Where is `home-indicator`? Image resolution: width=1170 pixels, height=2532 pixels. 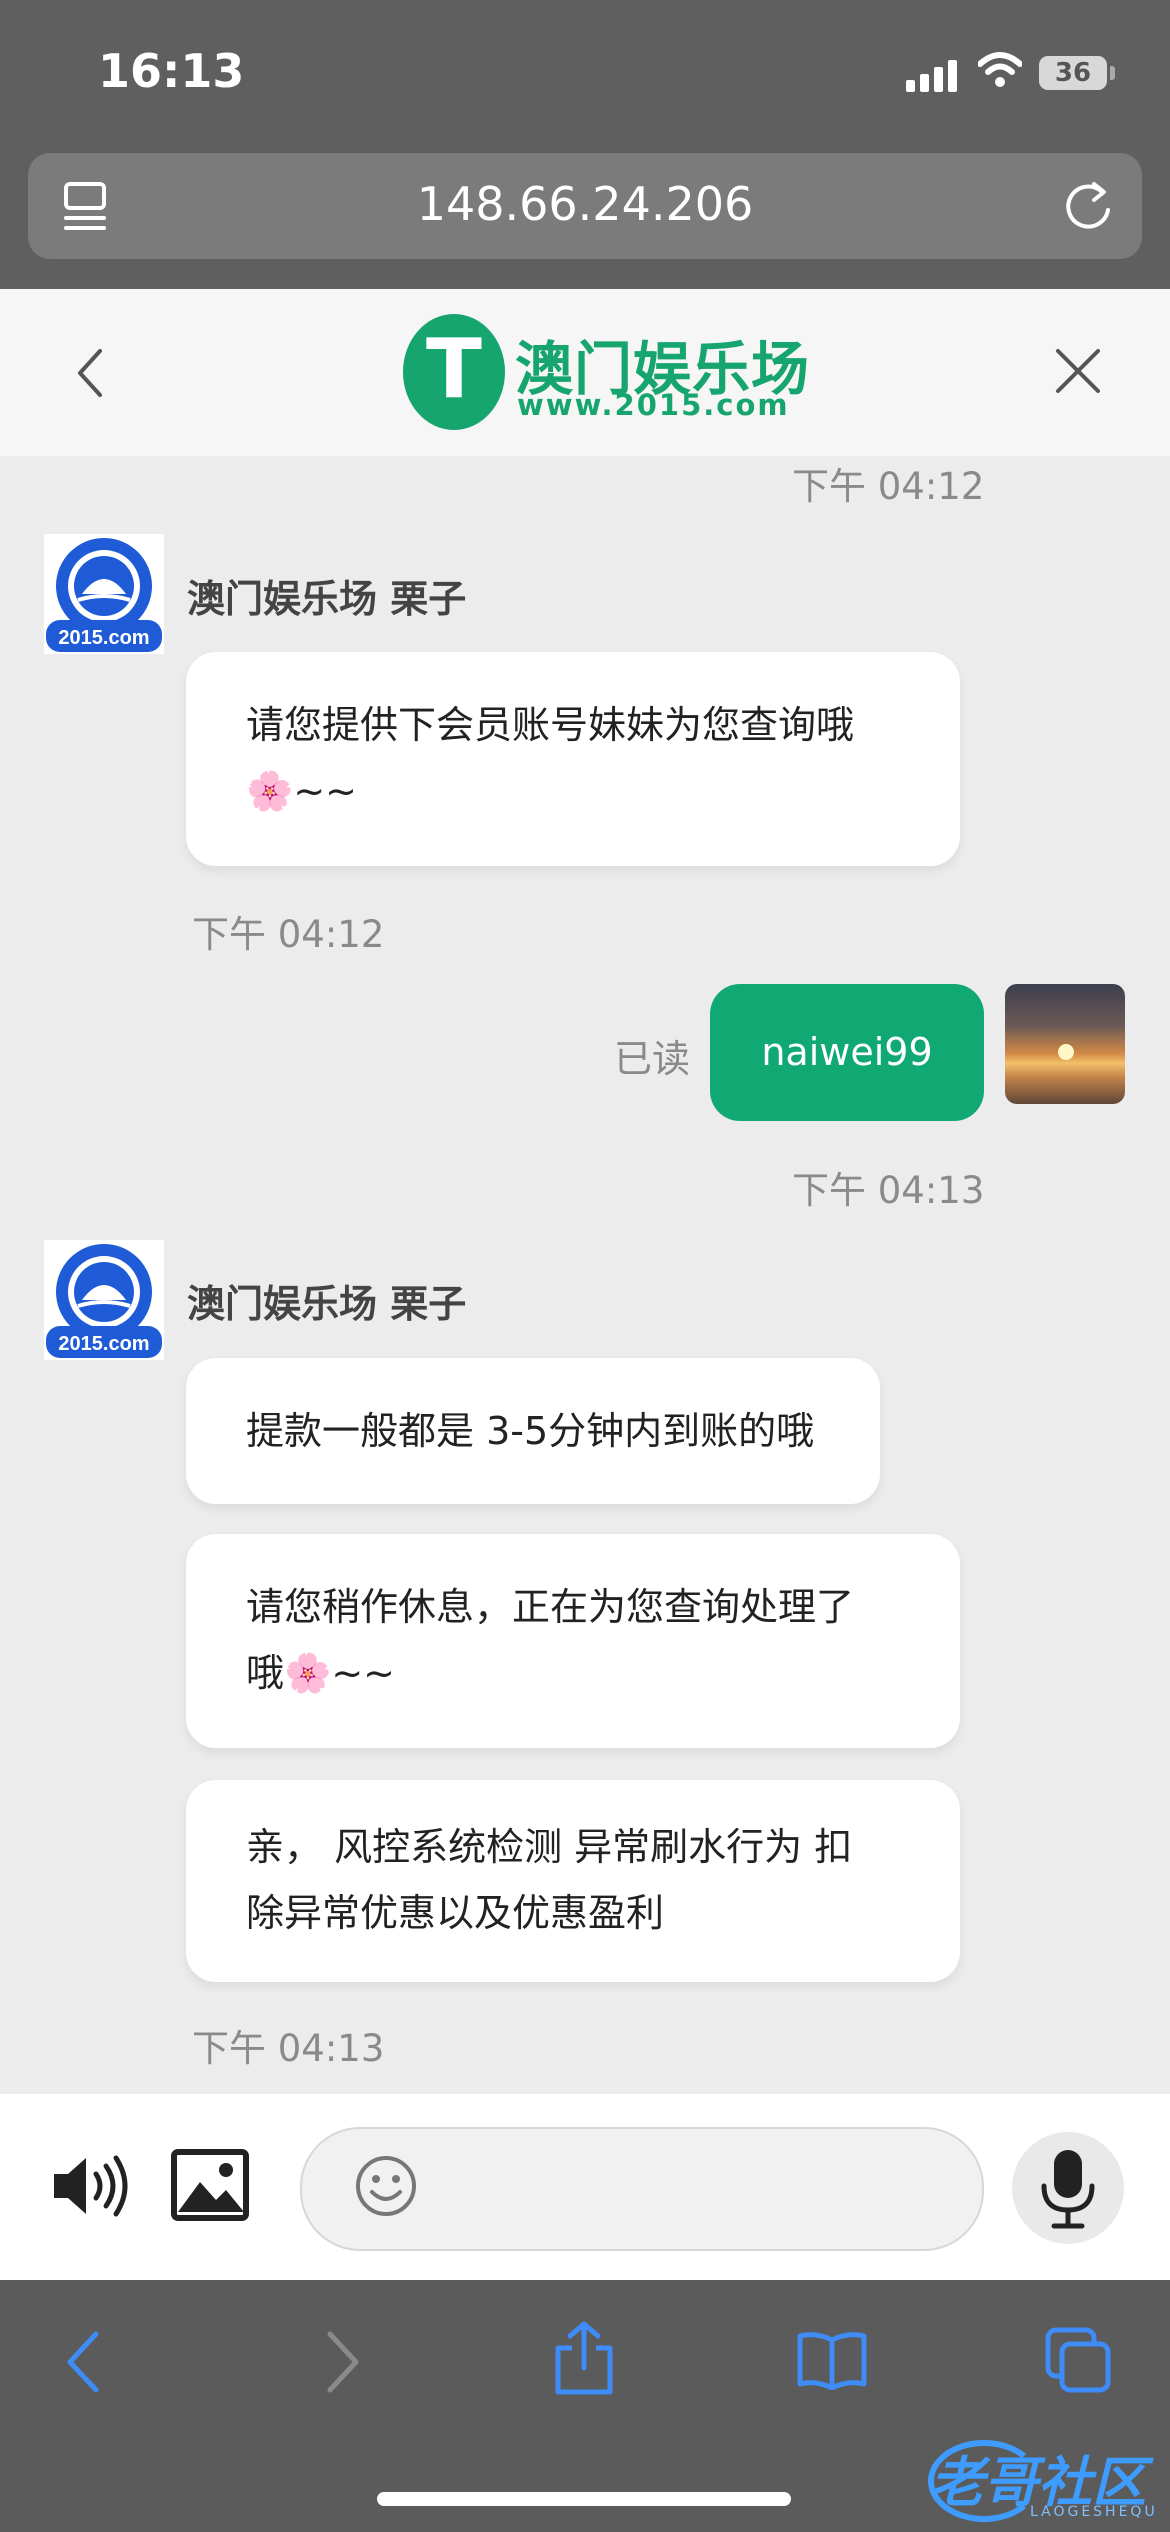 home-indicator is located at coordinates (584, 2499).